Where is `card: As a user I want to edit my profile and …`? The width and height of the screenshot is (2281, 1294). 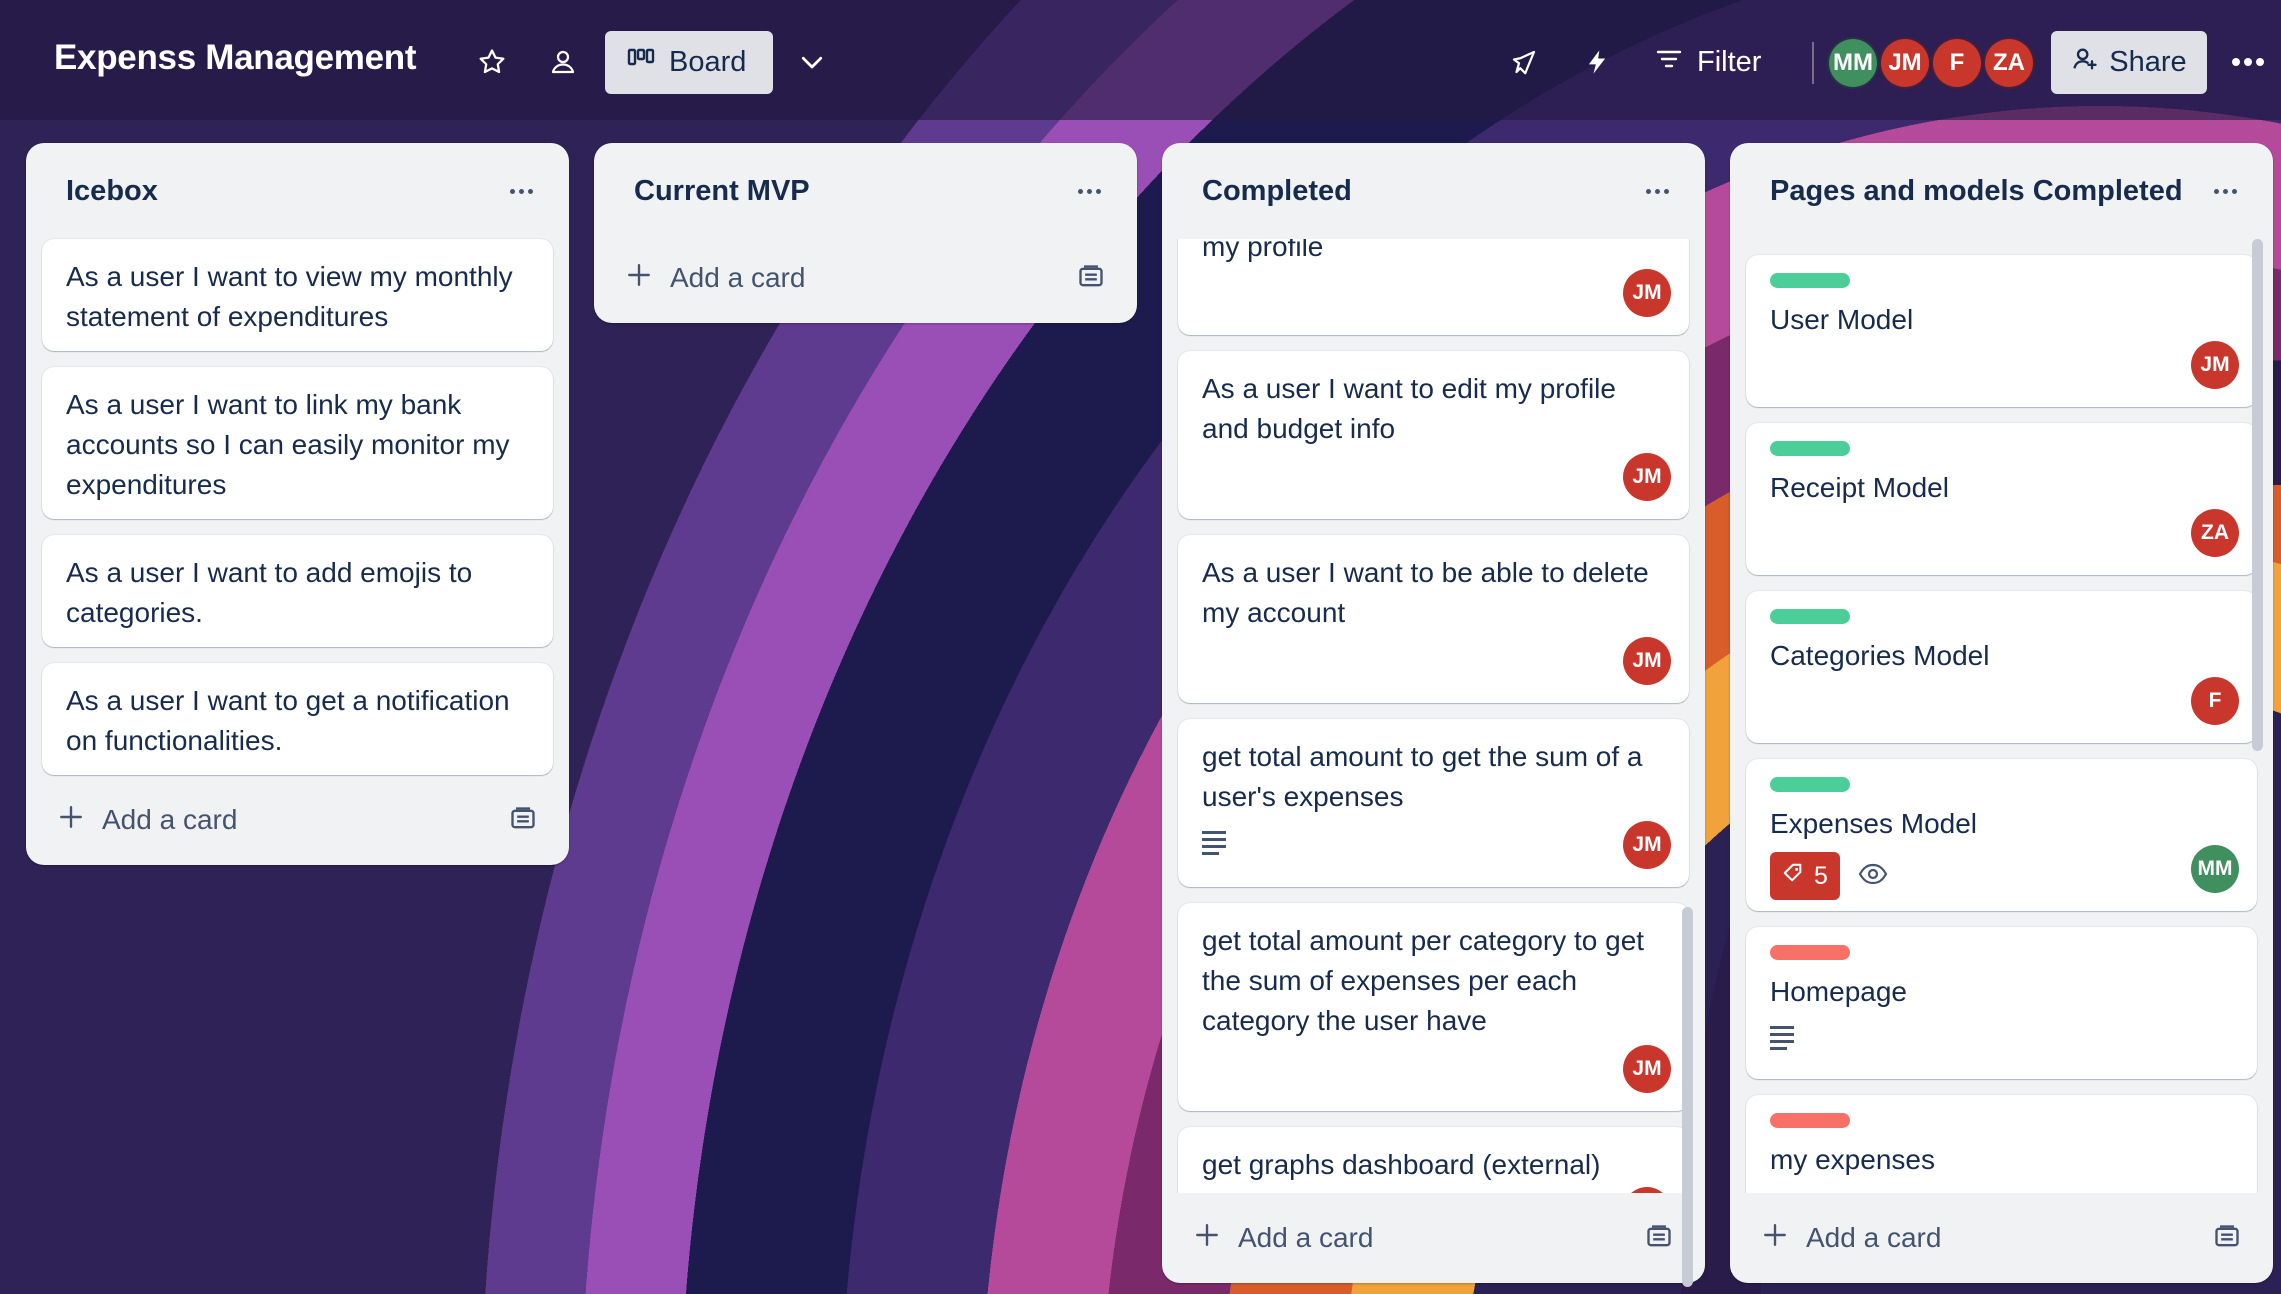 card: As a user I want to edit my profile and … is located at coordinates (1433, 435).